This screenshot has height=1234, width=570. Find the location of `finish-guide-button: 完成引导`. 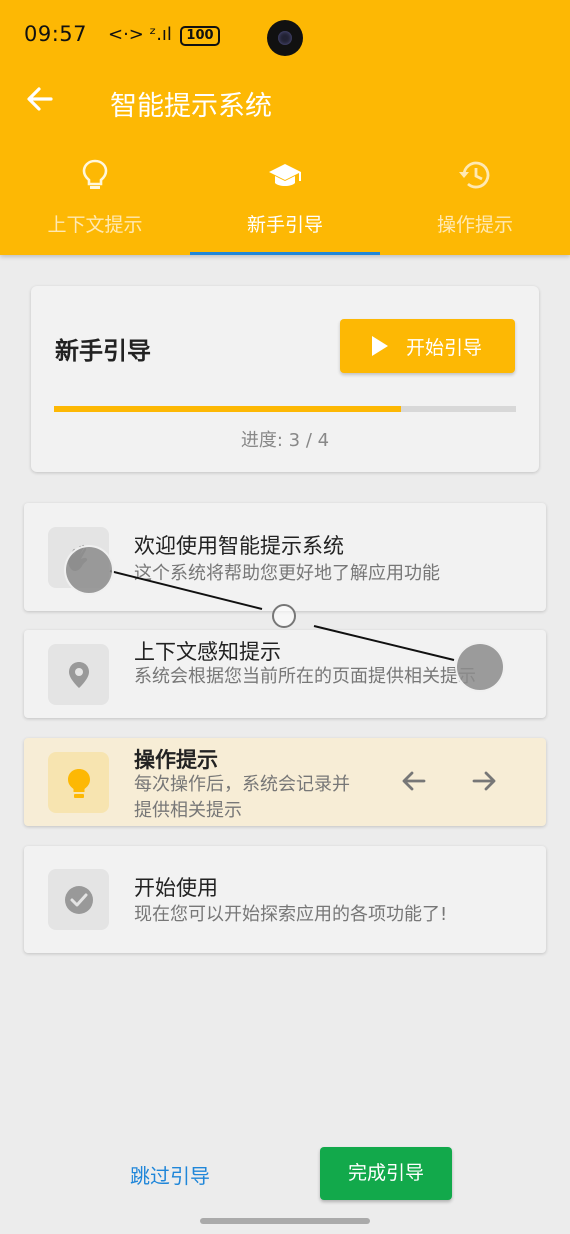

finish-guide-button: 完成引导 is located at coordinates (386, 1173).